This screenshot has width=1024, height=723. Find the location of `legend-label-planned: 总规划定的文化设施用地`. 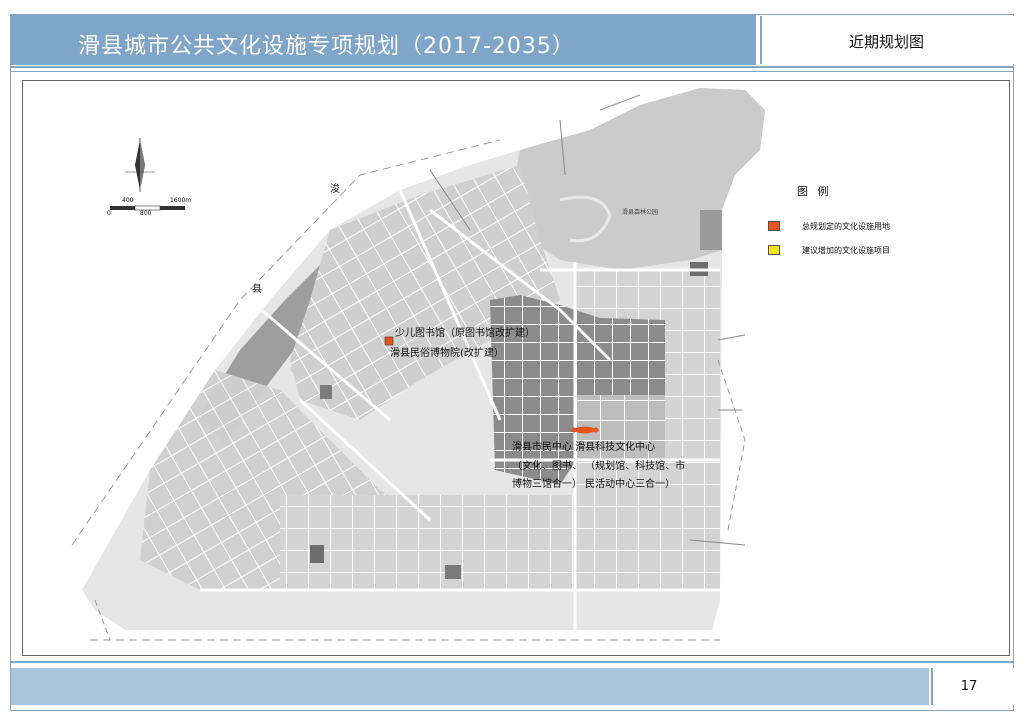

legend-label-planned: 总规划定的文化设施用地 is located at coordinates (846, 226).